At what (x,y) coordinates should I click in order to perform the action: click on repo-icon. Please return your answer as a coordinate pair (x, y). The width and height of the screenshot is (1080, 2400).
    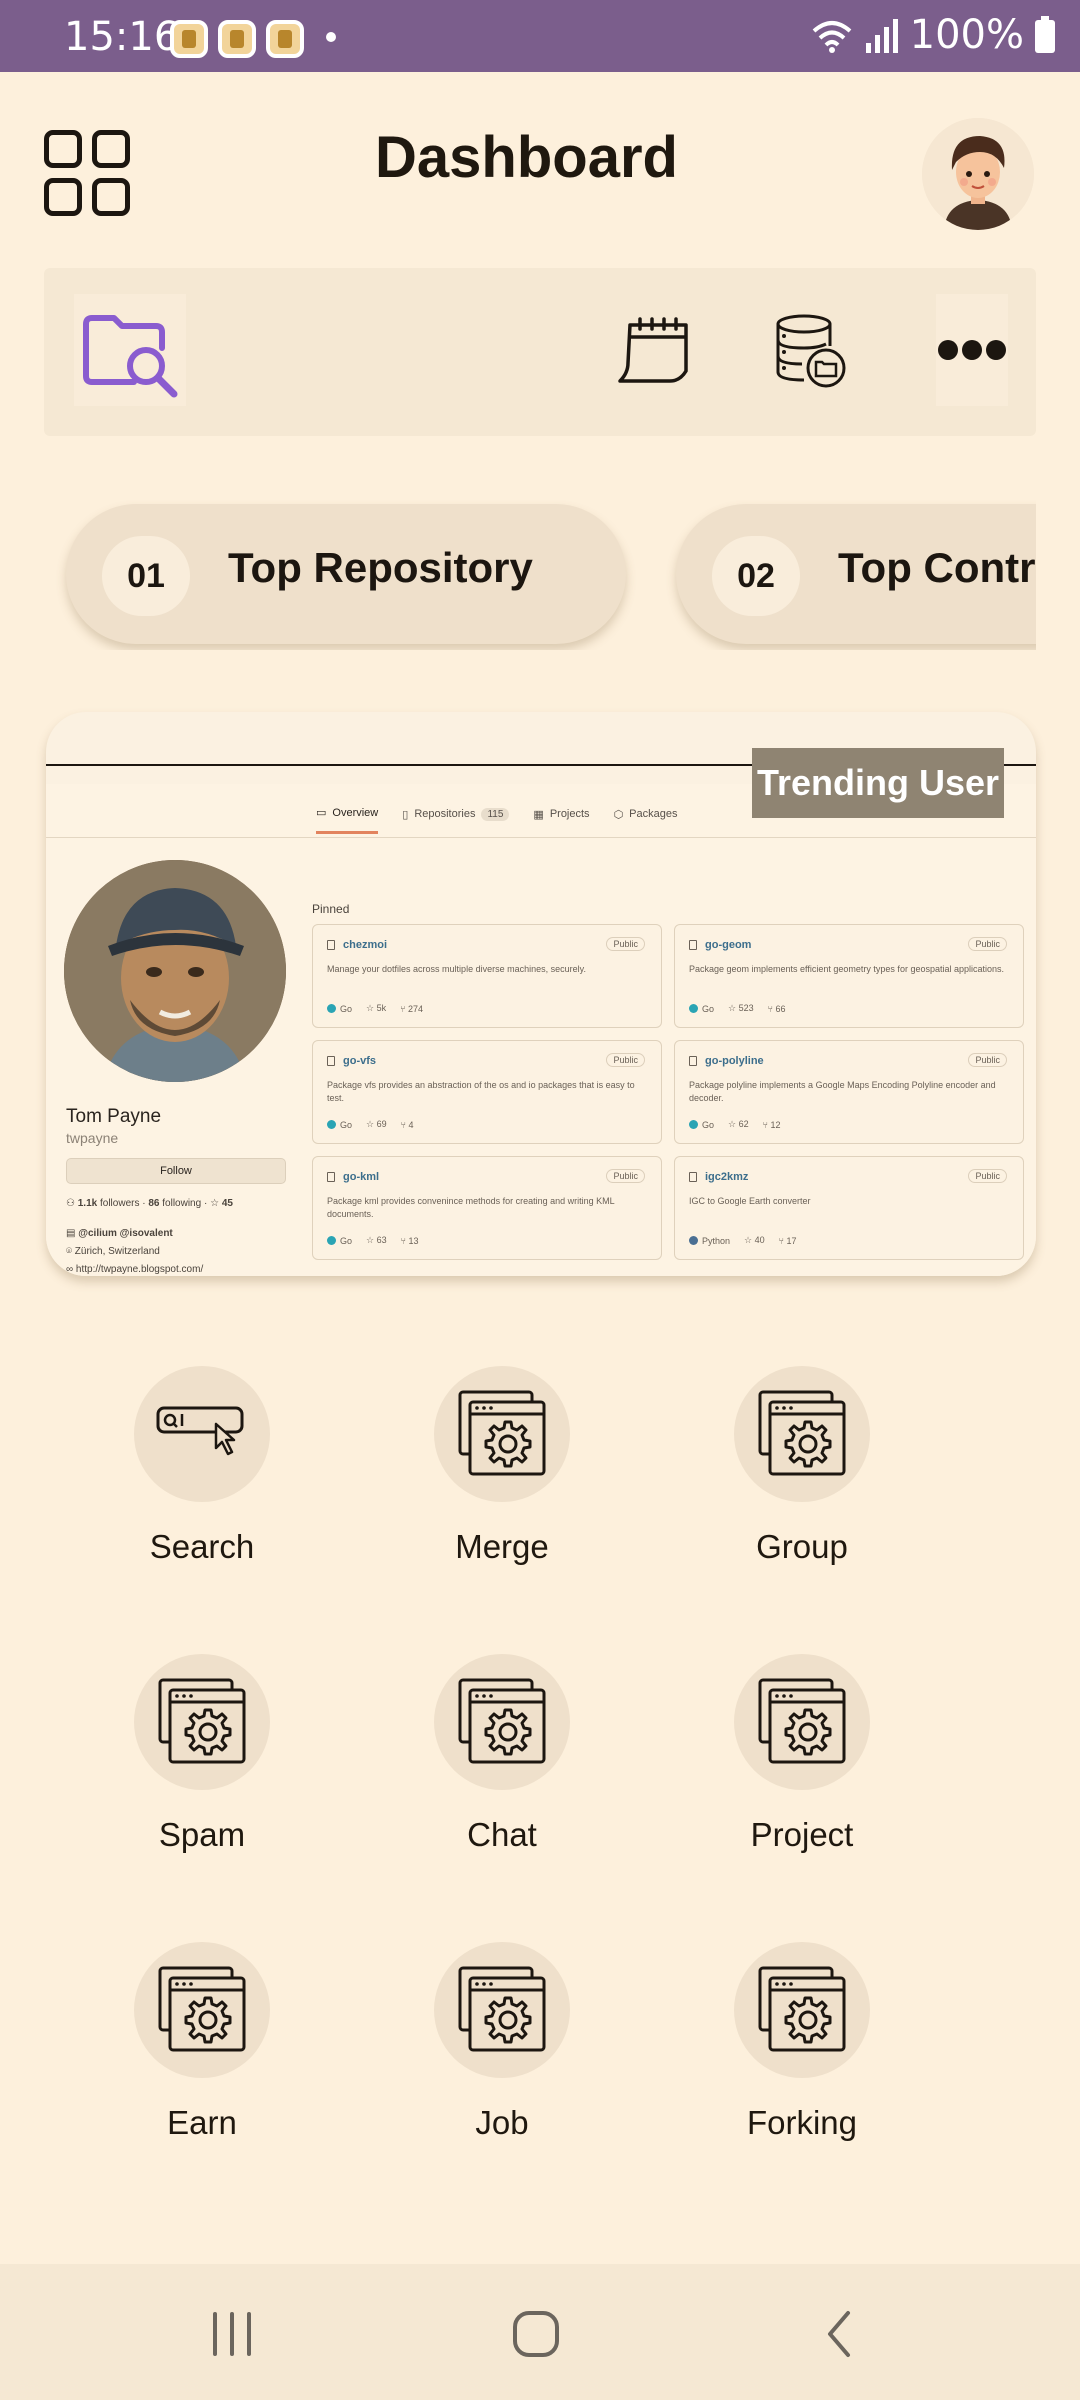
    Looking at the image, I should click on (331, 1177).